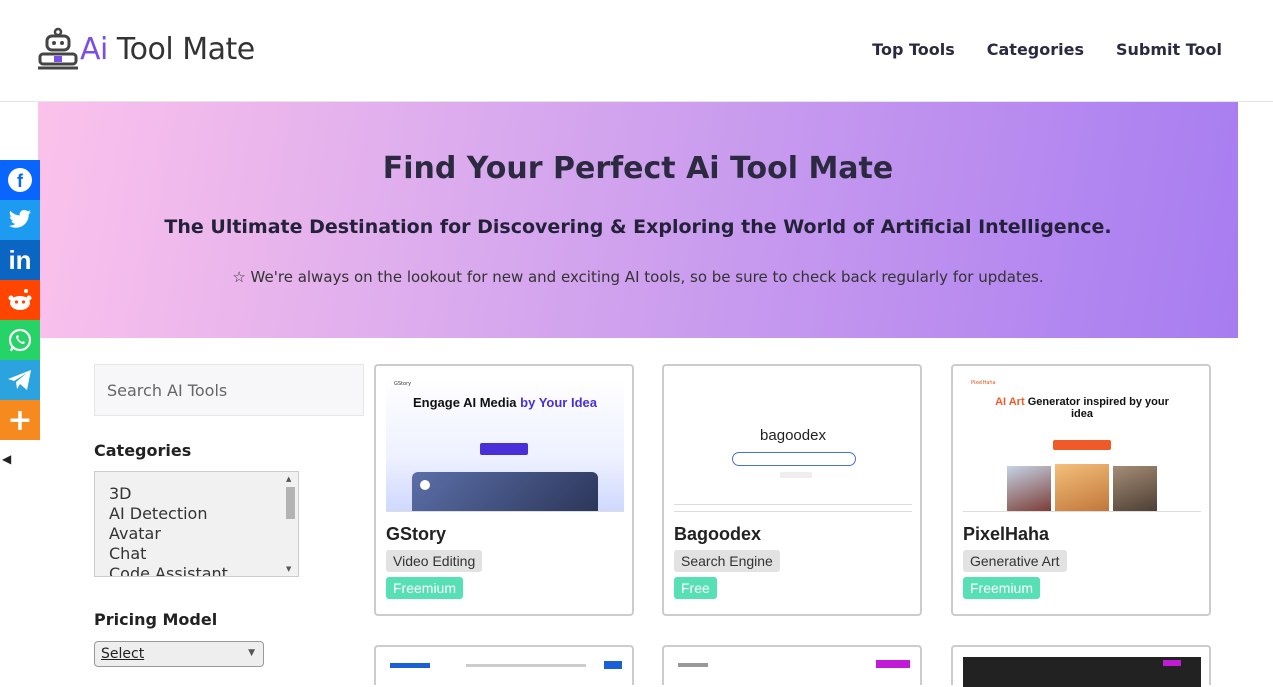  I want to click on tool-card-bagoodex: bagoodex Bagoodex Search Engine Free, so click(792, 490).